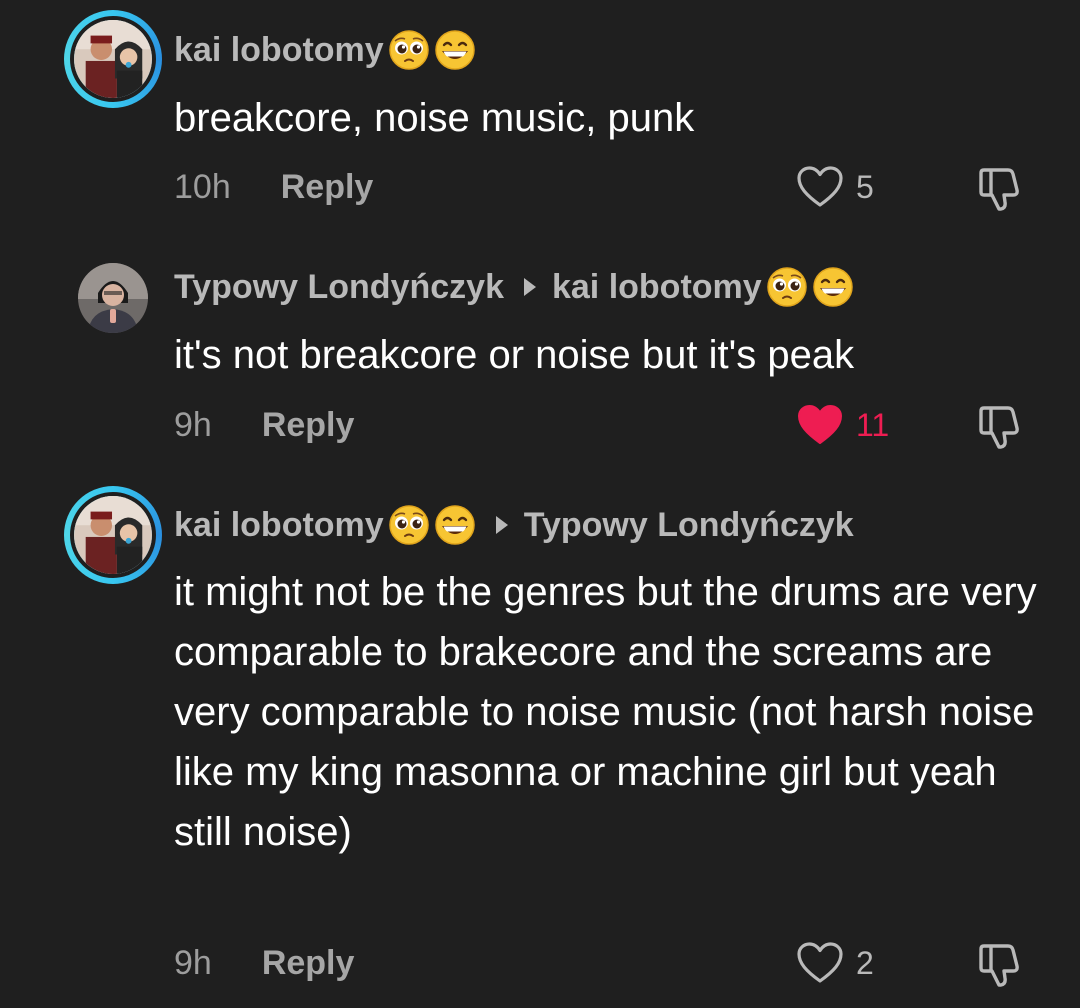 The image size is (1080, 1008). I want to click on reply-to-name: kai lobotomy, so click(657, 287).